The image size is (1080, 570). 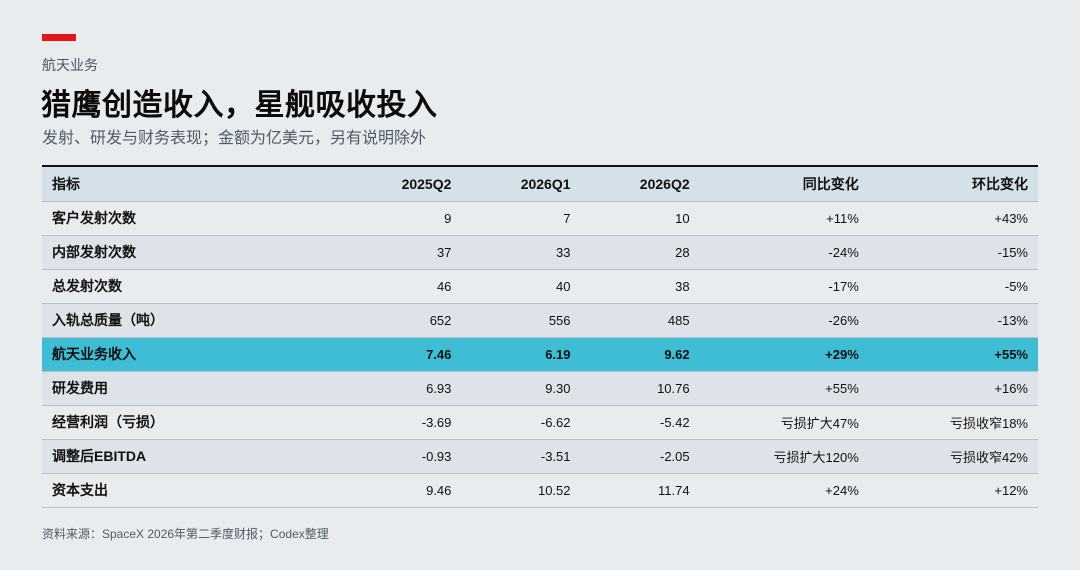 What do you see at coordinates (640, 184) in the screenshot?
I see `column-header-2026q2: 2026Q2` at bounding box center [640, 184].